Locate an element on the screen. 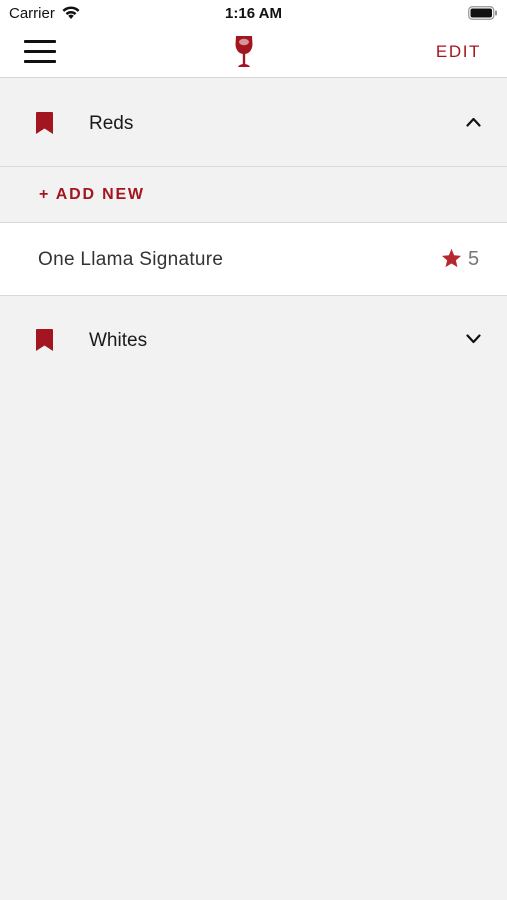 The image size is (507, 900). group-label: Reds is located at coordinates (111, 123).